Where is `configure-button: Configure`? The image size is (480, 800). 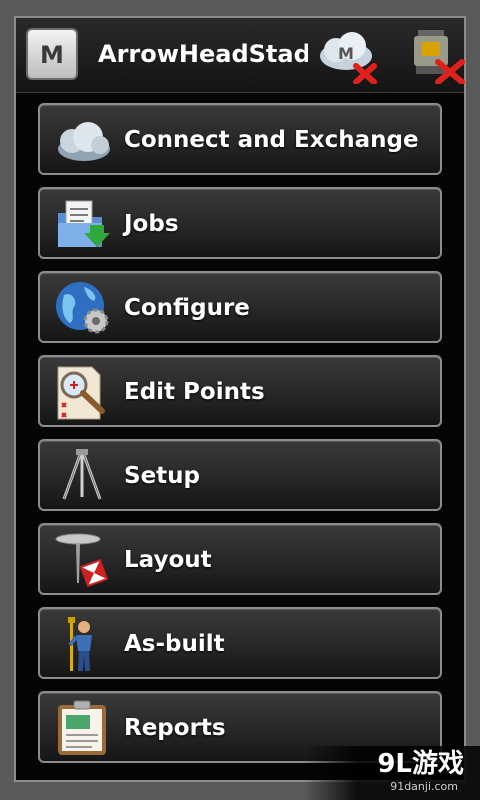 configure-button: Configure is located at coordinates (240, 307).